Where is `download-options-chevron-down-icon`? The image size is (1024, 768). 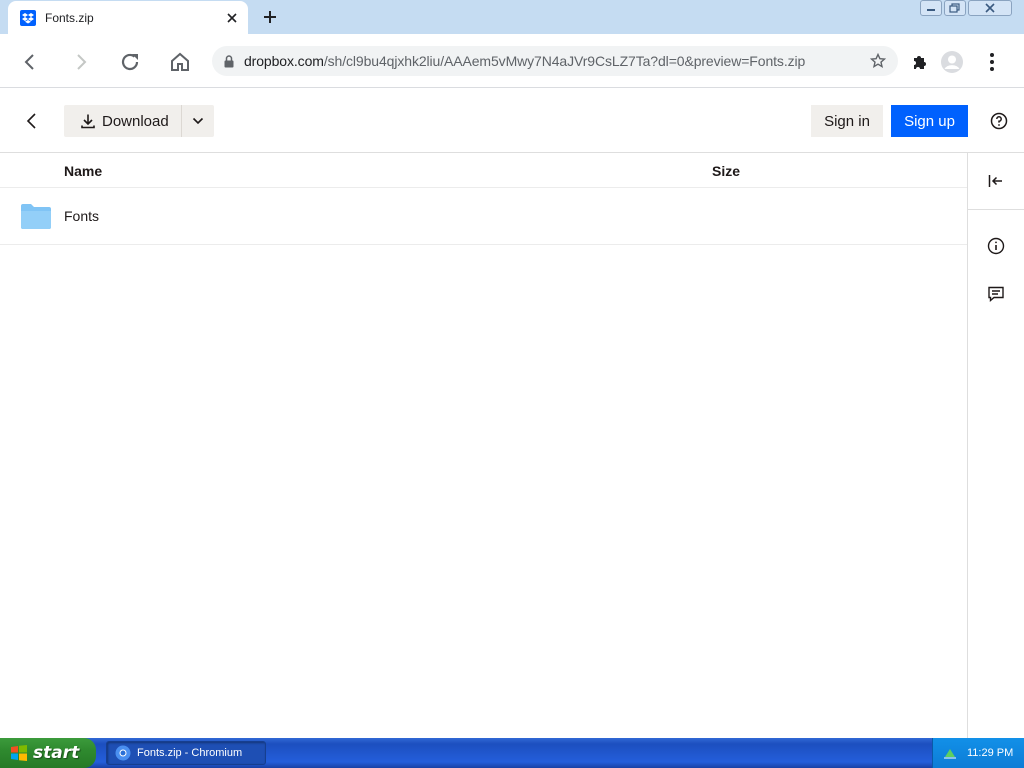
download-options-chevron-down-icon is located at coordinates (198, 121).